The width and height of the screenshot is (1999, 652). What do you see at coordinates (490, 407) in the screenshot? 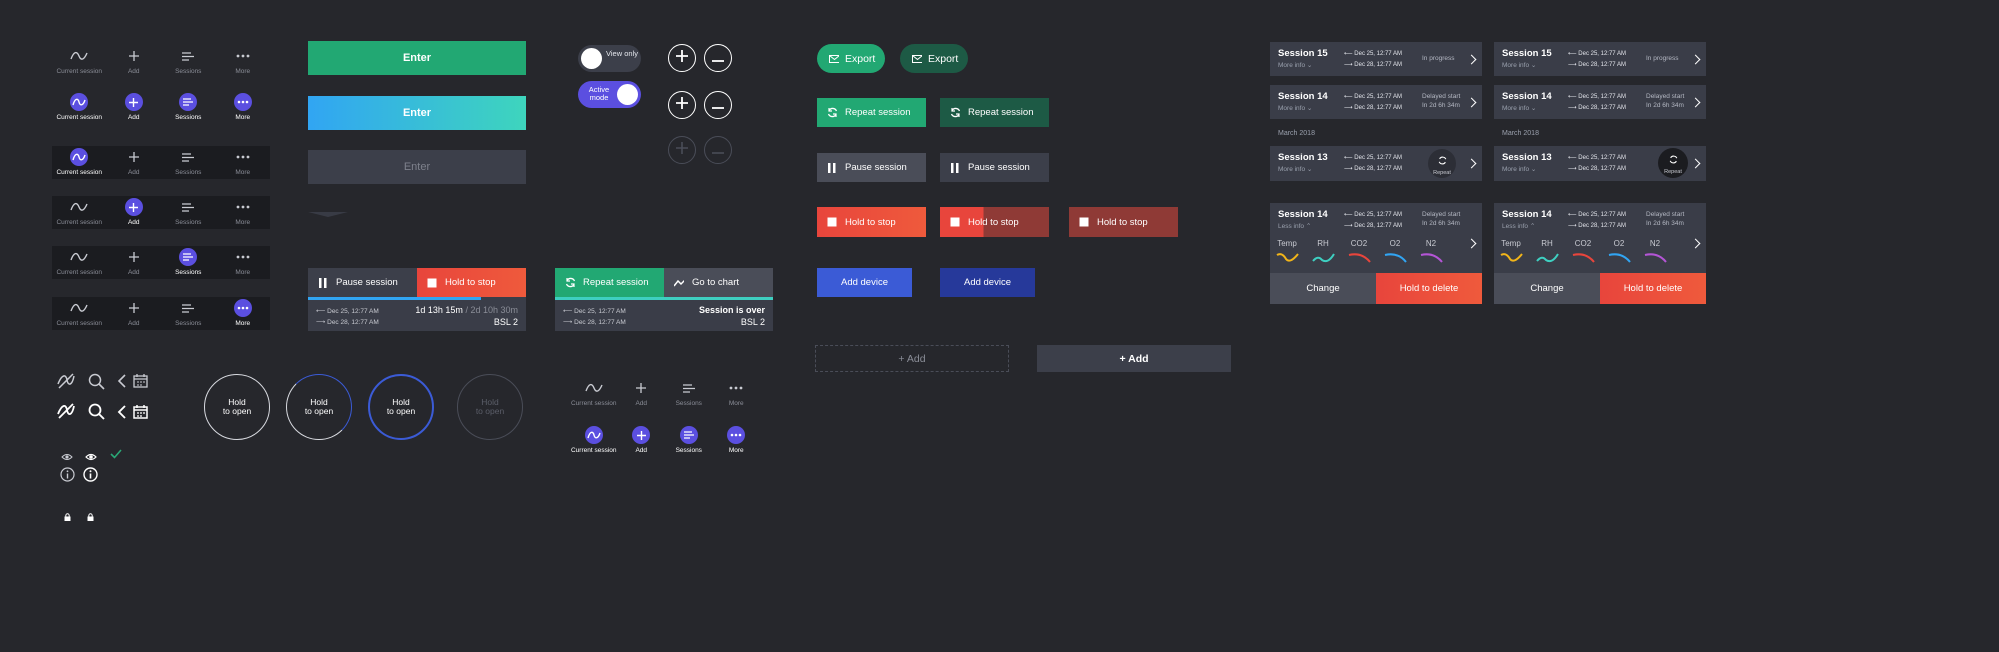
I see `hold-to-open-button-disabled: Hold to open` at bounding box center [490, 407].